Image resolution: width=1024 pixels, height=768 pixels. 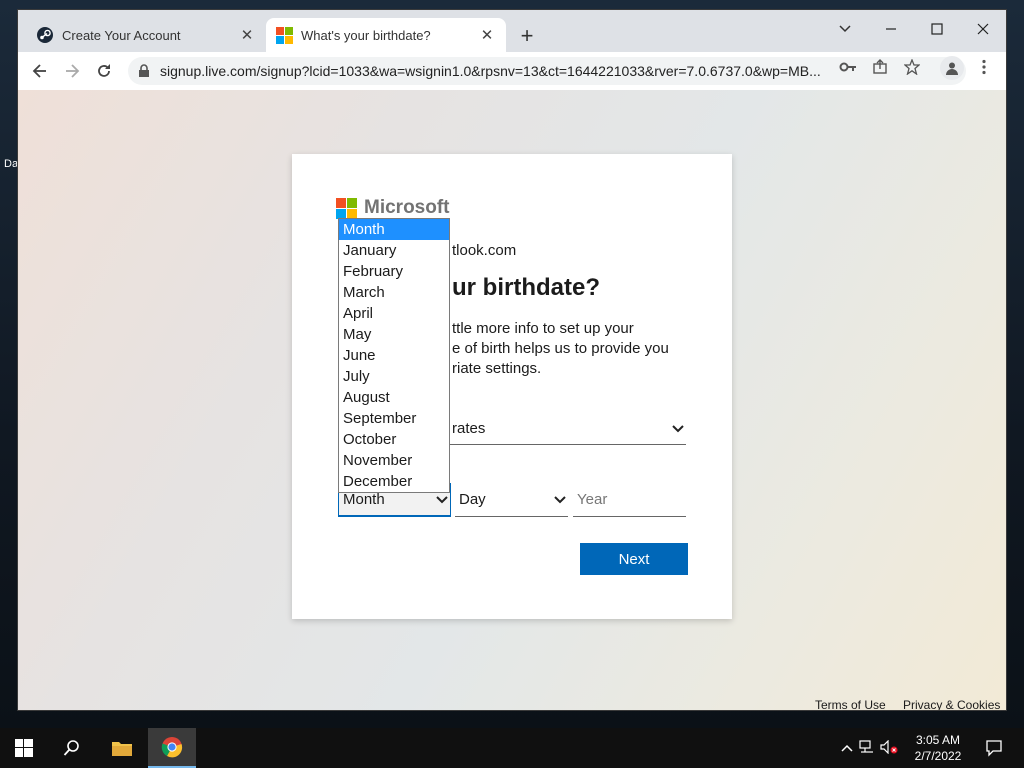 I want to click on forward-button, so click(x=72, y=71).